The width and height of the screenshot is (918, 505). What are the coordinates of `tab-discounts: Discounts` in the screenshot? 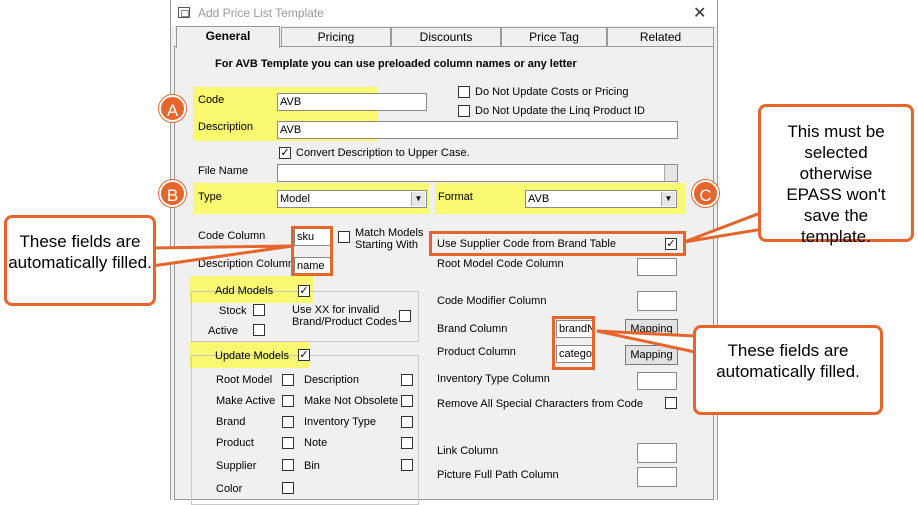 It's located at (446, 36).